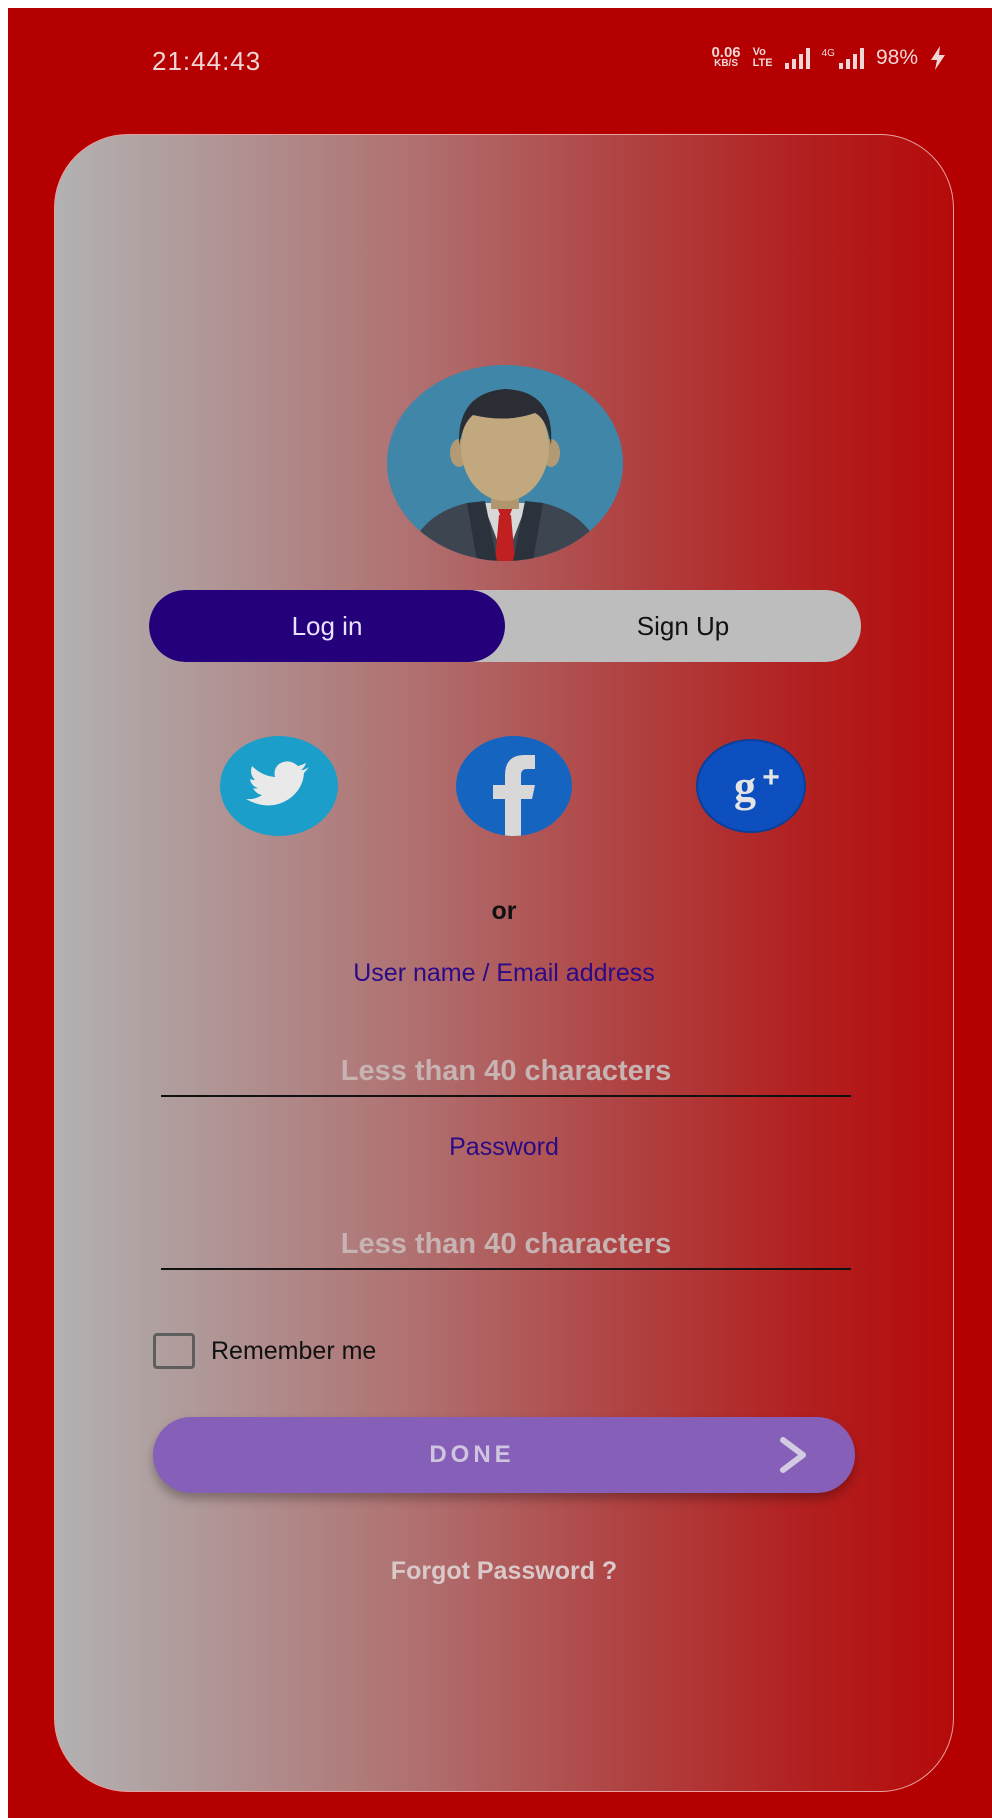 The height and width of the screenshot is (1818, 992). Describe the element at coordinates (797, 58) in the screenshot. I see `signal-icon` at that location.